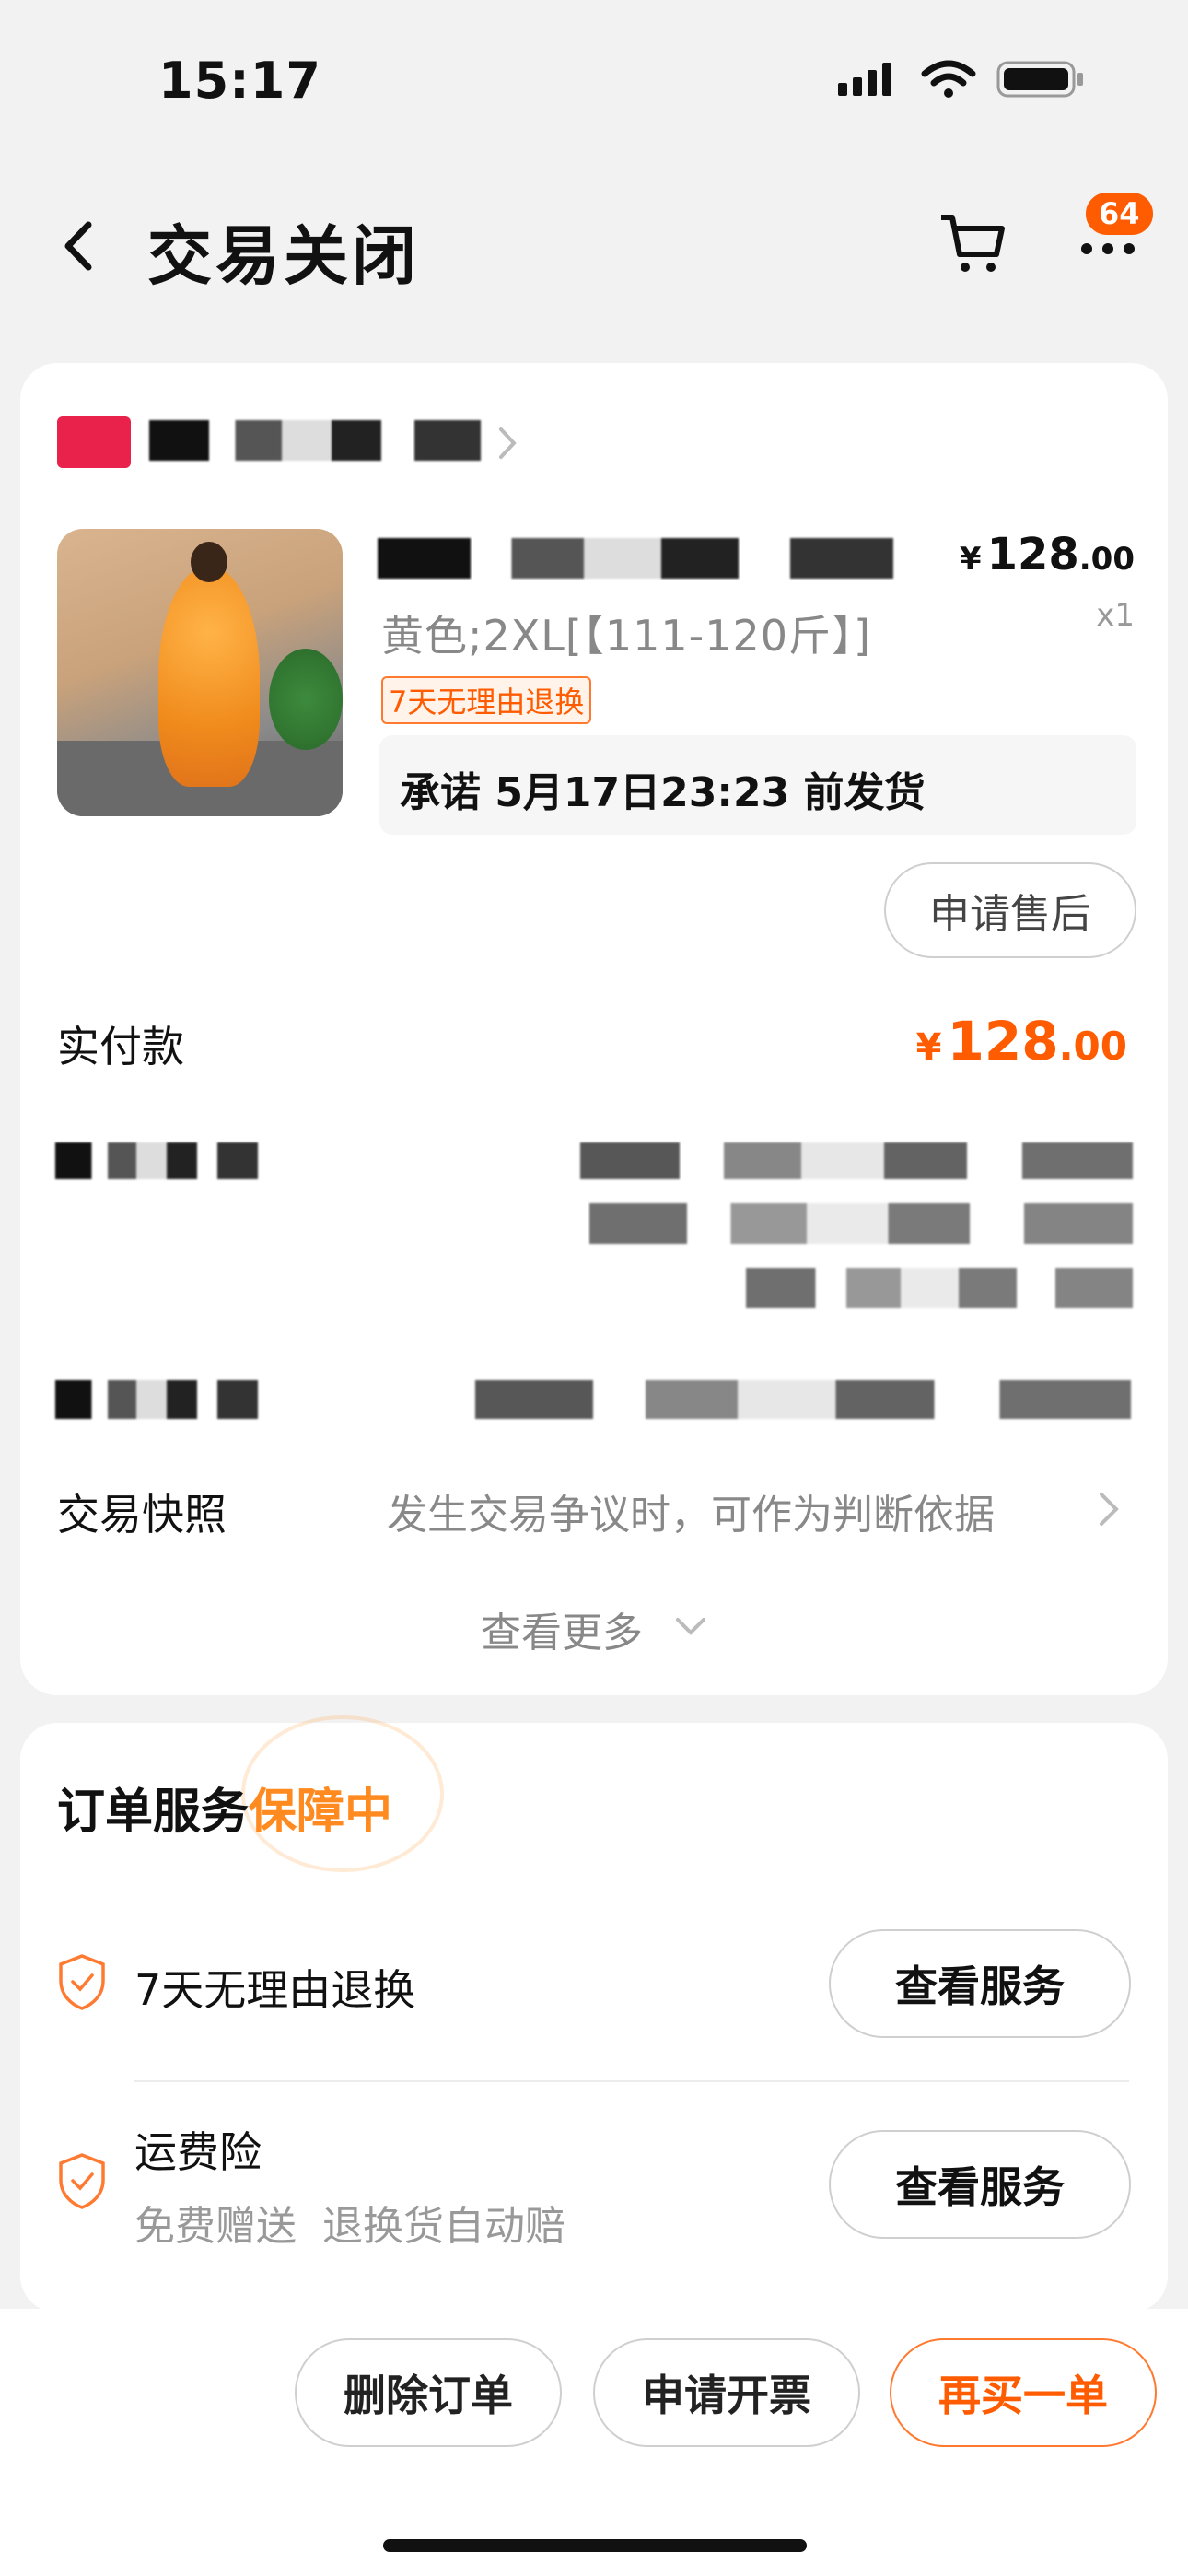 Image resolution: width=1188 pixels, height=2576 pixels. I want to click on product-image, so click(200, 672).